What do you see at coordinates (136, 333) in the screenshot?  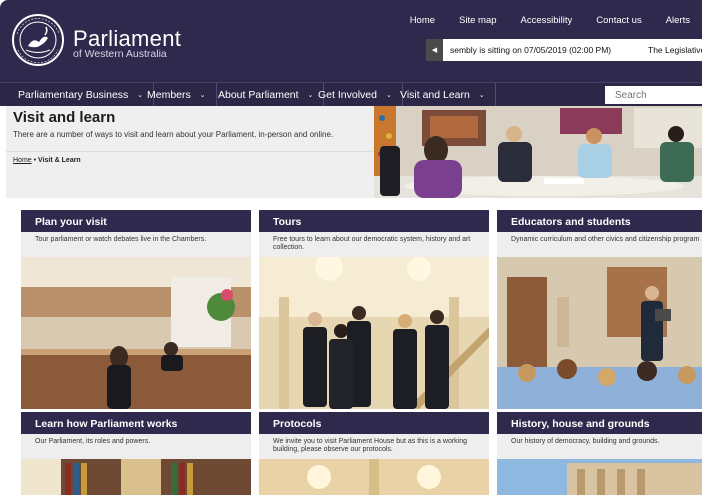 I see `card-image-reception` at bounding box center [136, 333].